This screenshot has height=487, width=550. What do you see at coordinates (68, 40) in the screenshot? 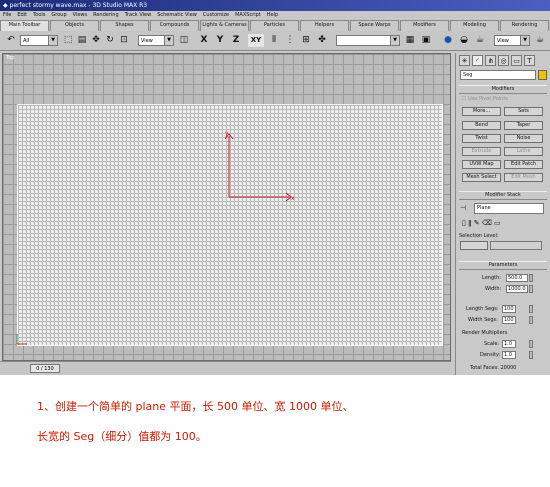
I see `select-object-icon: ⬚` at bounding box center [68, 40].